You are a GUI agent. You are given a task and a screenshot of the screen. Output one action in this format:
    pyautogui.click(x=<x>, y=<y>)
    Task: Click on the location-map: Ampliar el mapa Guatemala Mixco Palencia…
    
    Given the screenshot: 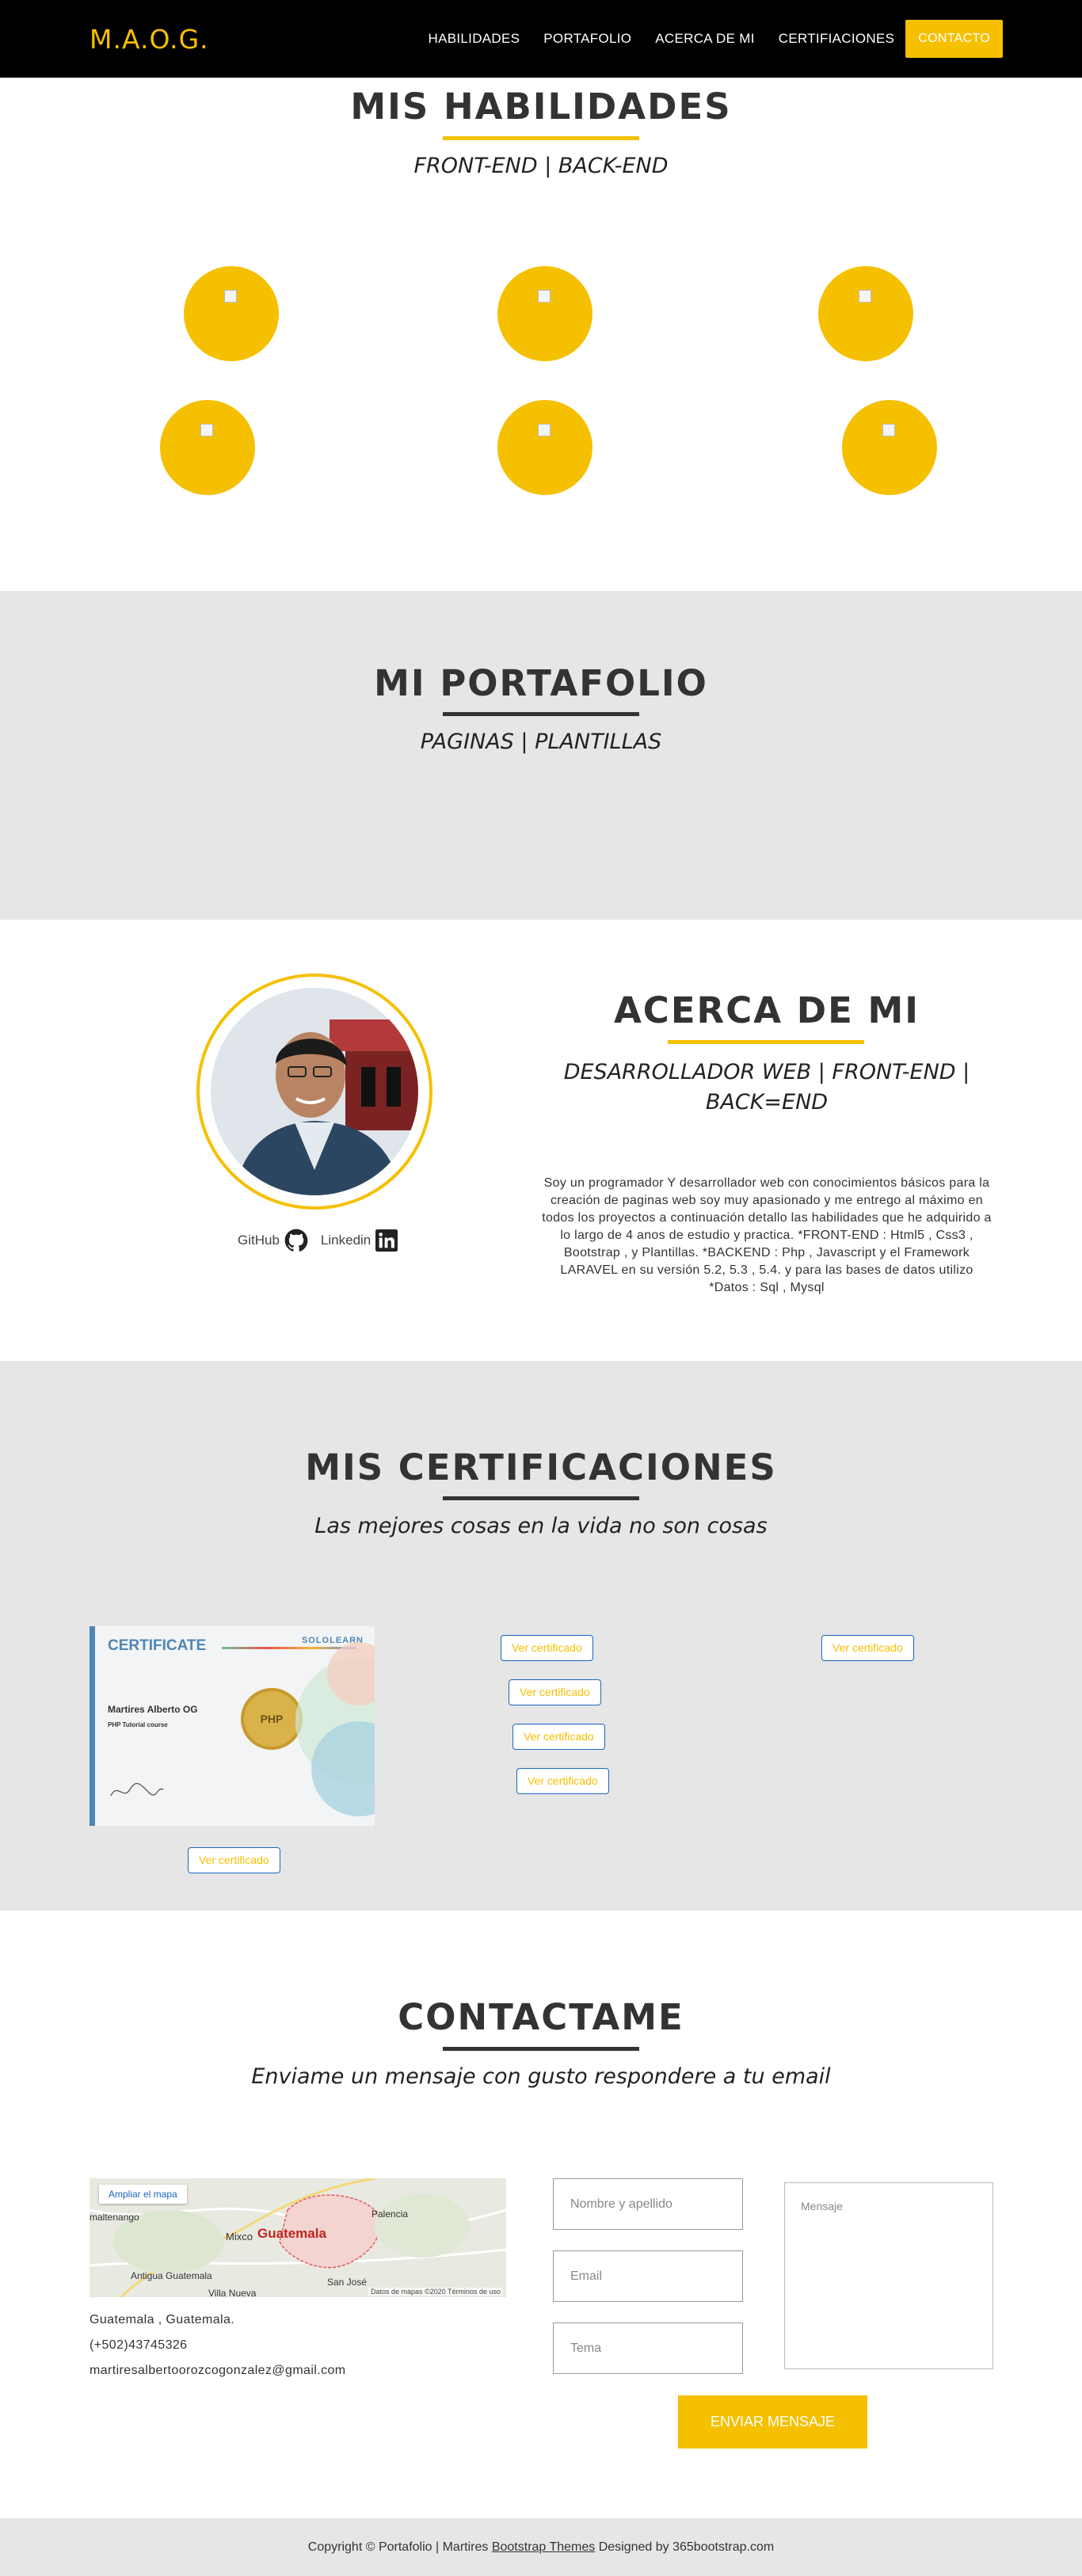 What is the action you would take?
    pyautogui.click(x=298, y=2238)
    